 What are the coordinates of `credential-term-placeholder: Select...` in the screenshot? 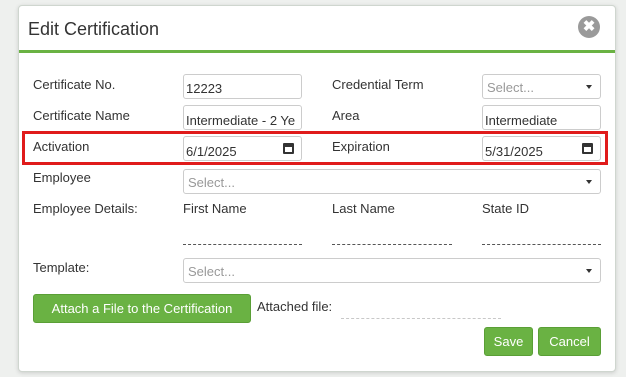 It's located at (510, 87).